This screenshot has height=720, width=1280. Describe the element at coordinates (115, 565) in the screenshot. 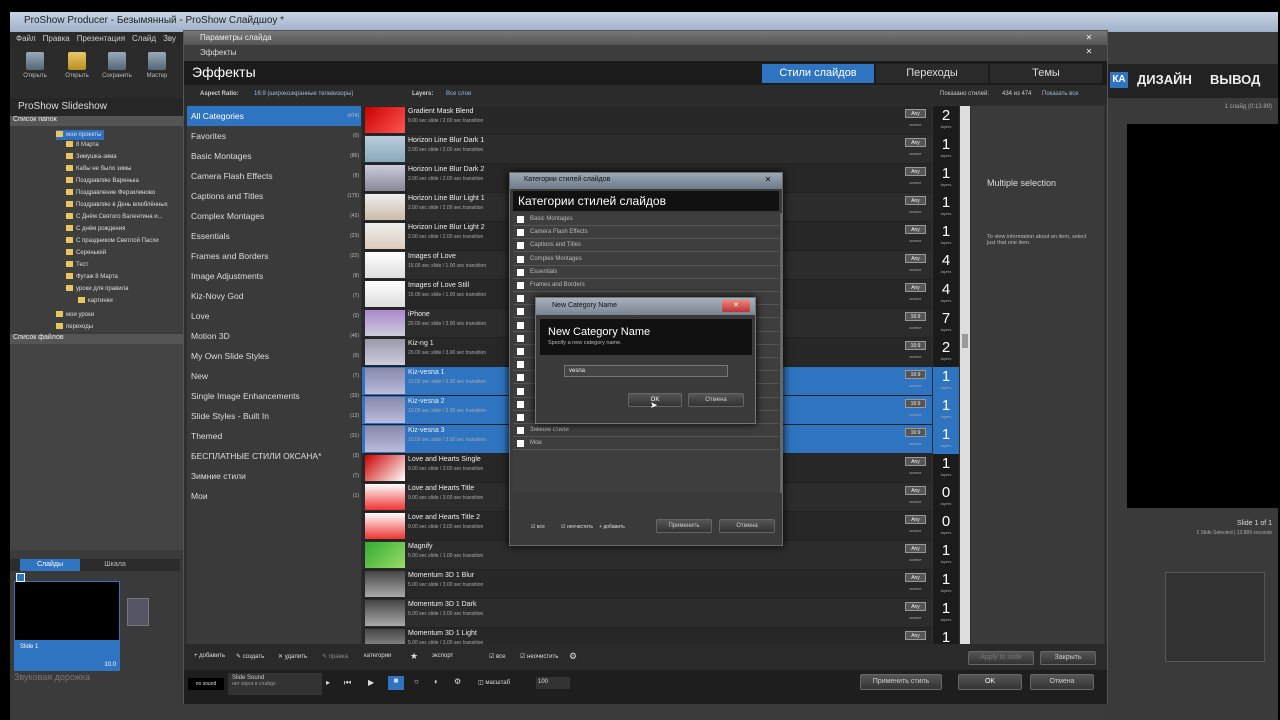

I see `tab-timeline: Шкала` at that location.